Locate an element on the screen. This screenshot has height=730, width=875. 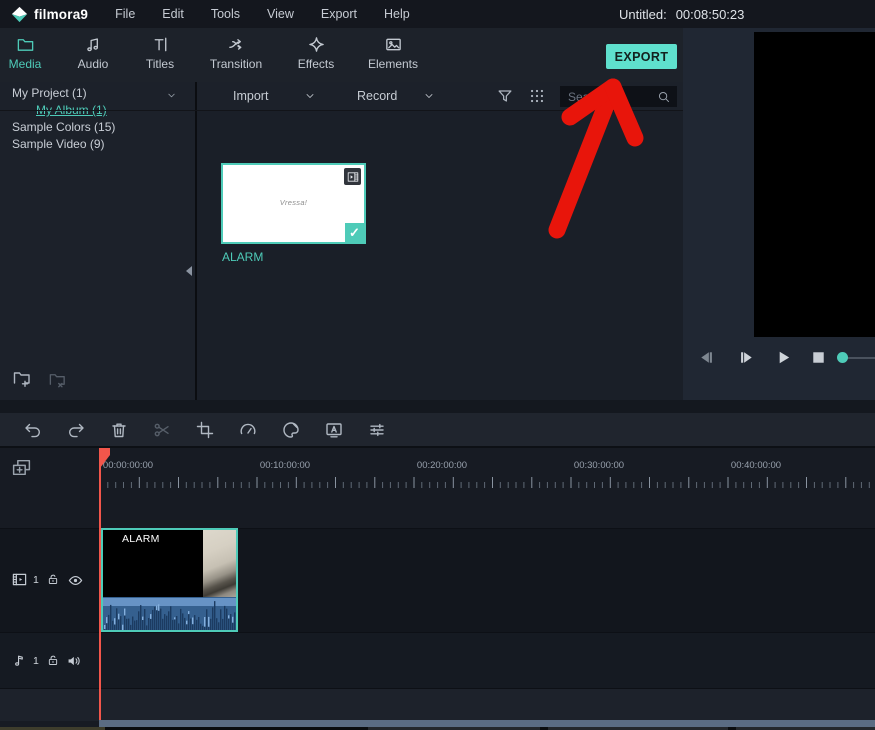
clip-label: ALARM is located at coordinates (141, 539).